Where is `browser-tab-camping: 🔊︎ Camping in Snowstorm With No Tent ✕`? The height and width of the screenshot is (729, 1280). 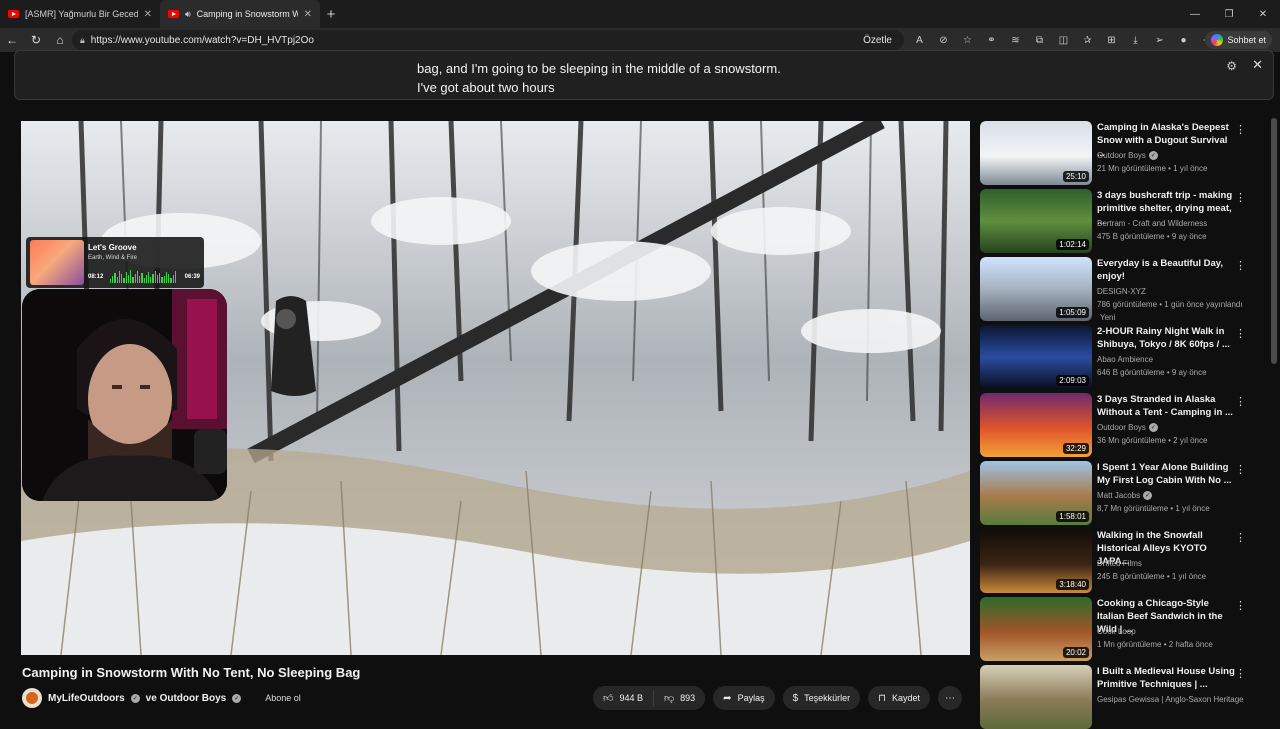 browser-tab-camping: 🔊︎ Camping in Snowstorm With No Tent ✕ is located at coordinates (240, 14).